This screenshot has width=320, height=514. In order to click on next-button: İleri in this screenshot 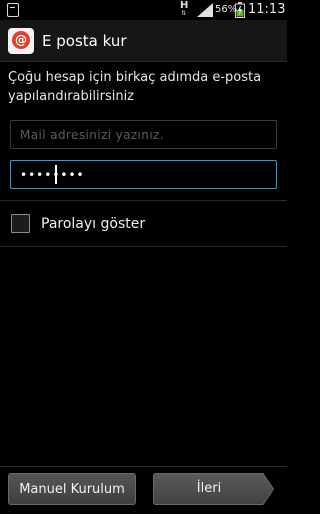, I will do `click(213, 489)`.